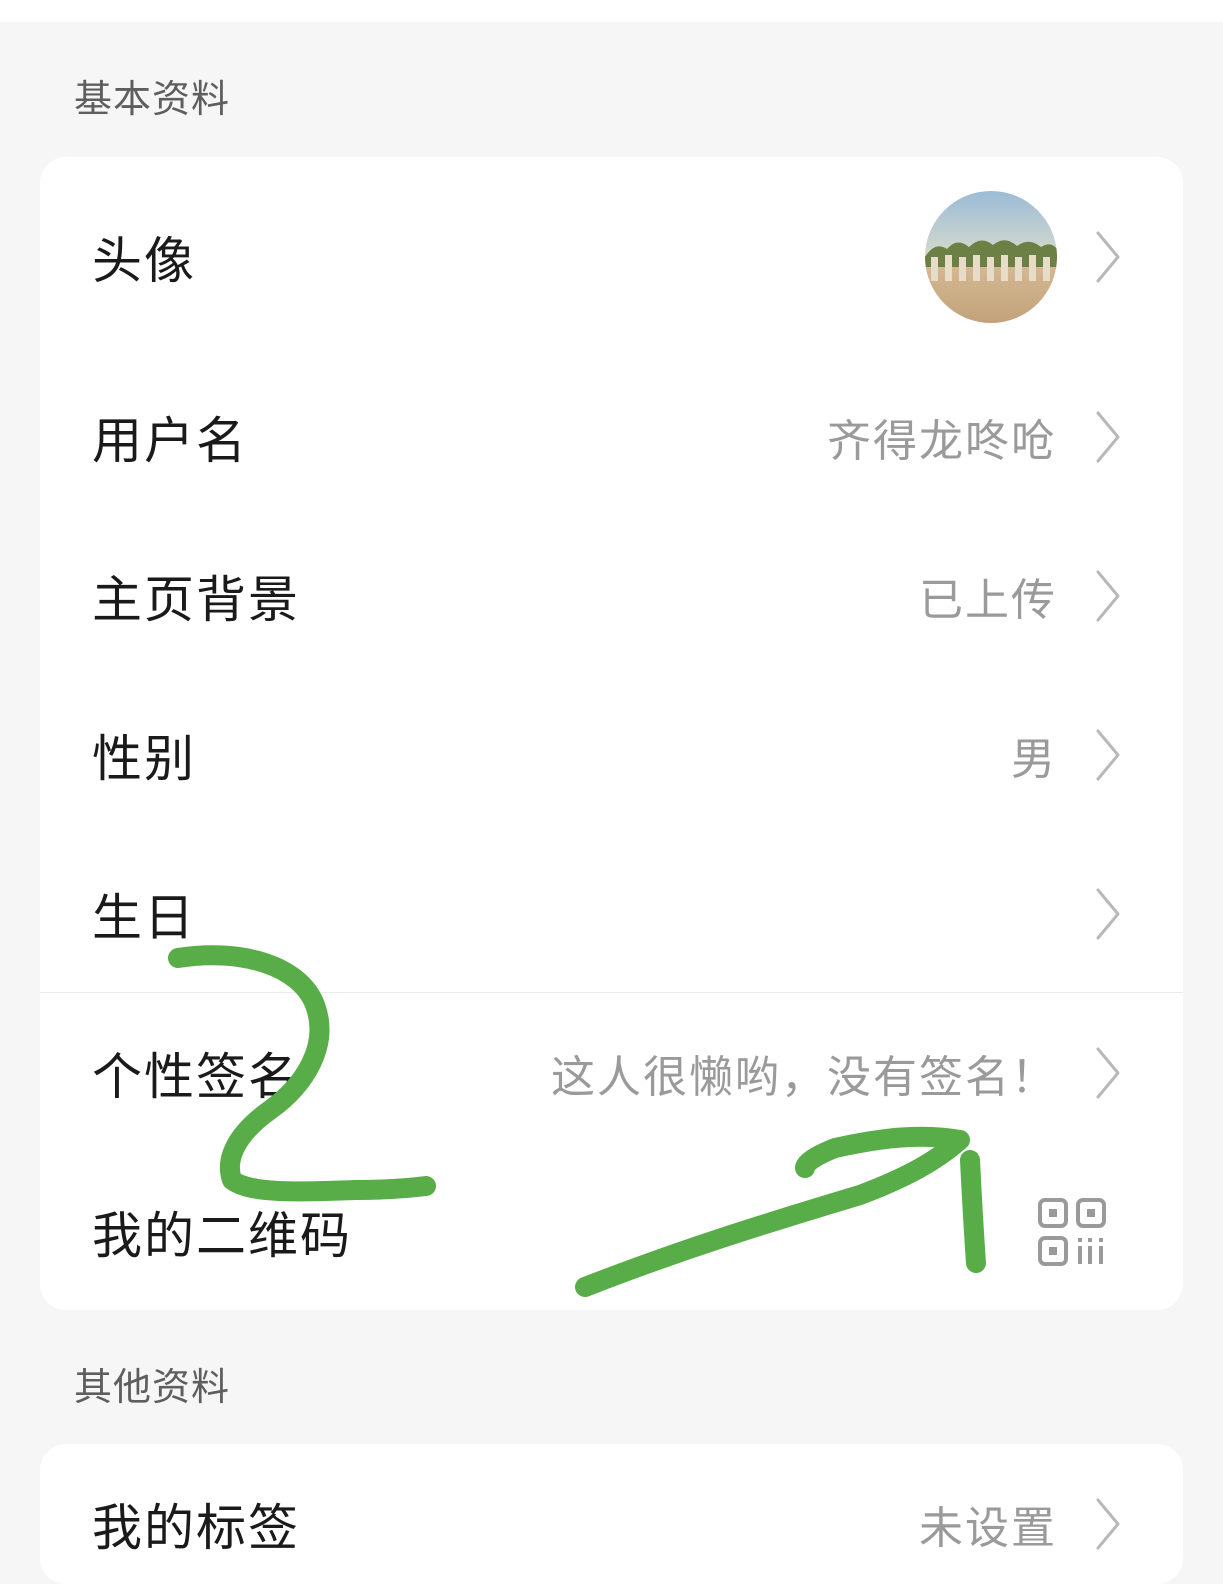 The height and width of the screenshot is (1584, 1223). Describe the element at coordinates (152, 1387) in the screenshot. I see `section-header-other: 其他资料` at that location.